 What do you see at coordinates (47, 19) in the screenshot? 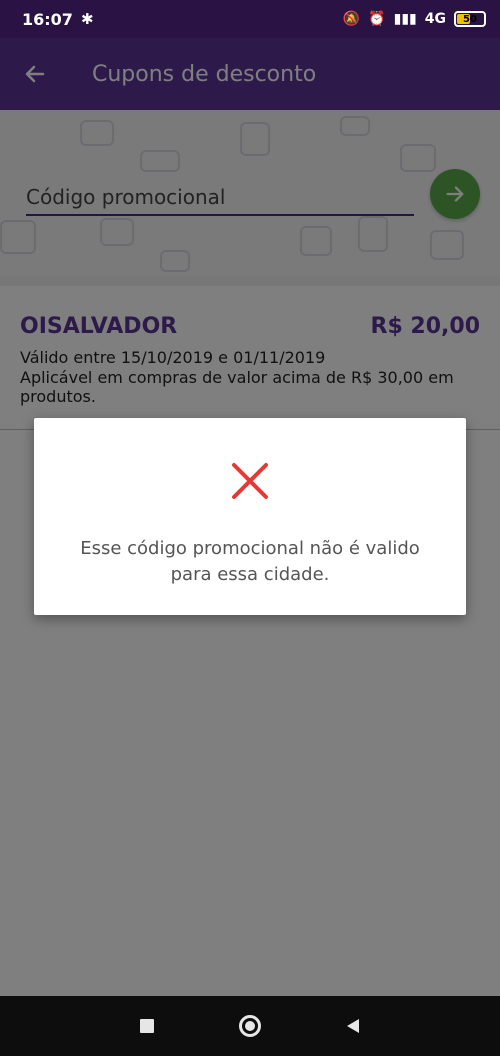
I see `status-time: 16:07` at bounding box center [47, 19].